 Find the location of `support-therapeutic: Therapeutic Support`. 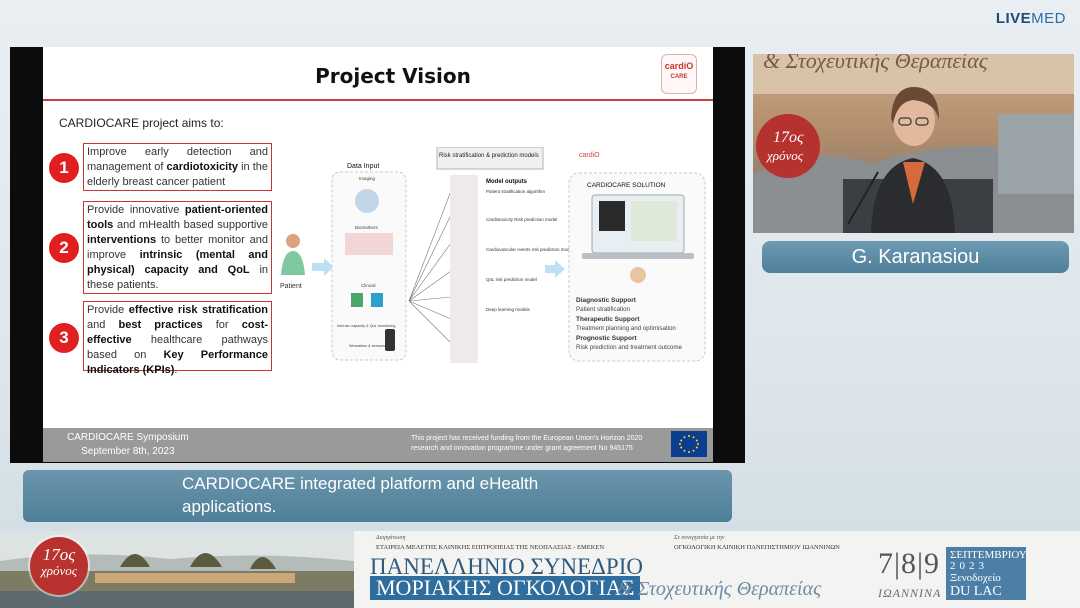

support-therapeutic: Therapeutic Support is located at coordinates (608, 319).